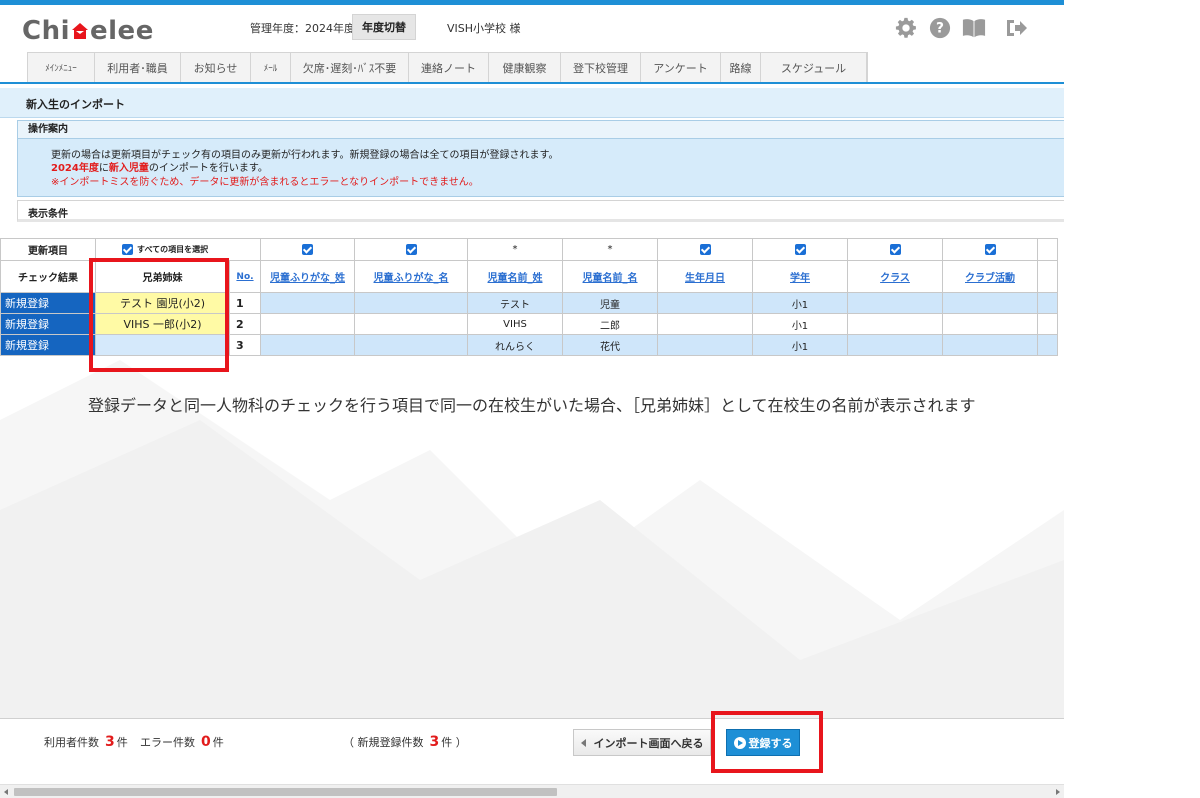 The image size is (1200, 798). I want to click on name-last-cell: れんらく, so click(515, 345).